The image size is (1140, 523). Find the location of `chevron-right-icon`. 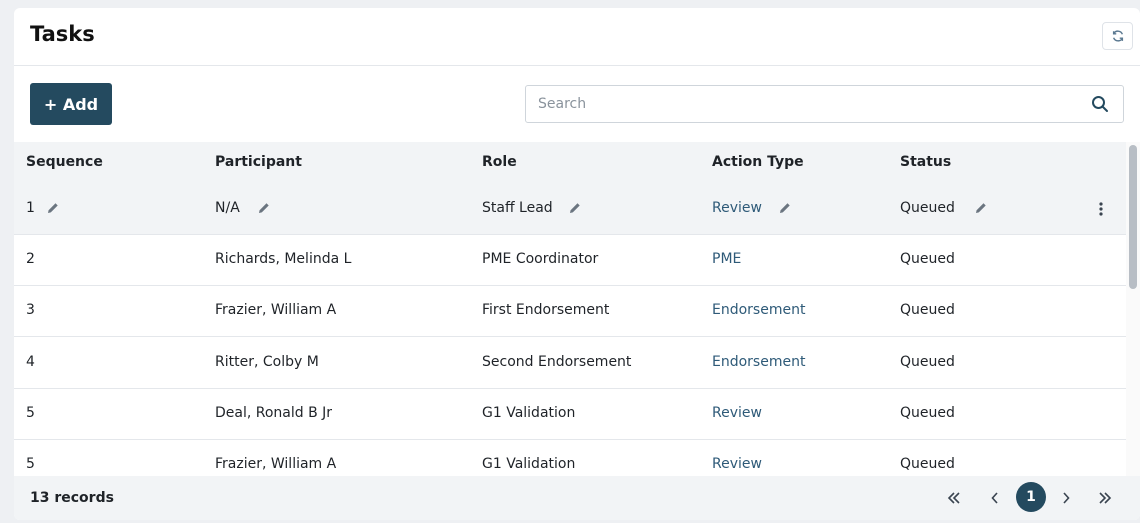

chevron-right-icon is located at coordinates (1066, 498).